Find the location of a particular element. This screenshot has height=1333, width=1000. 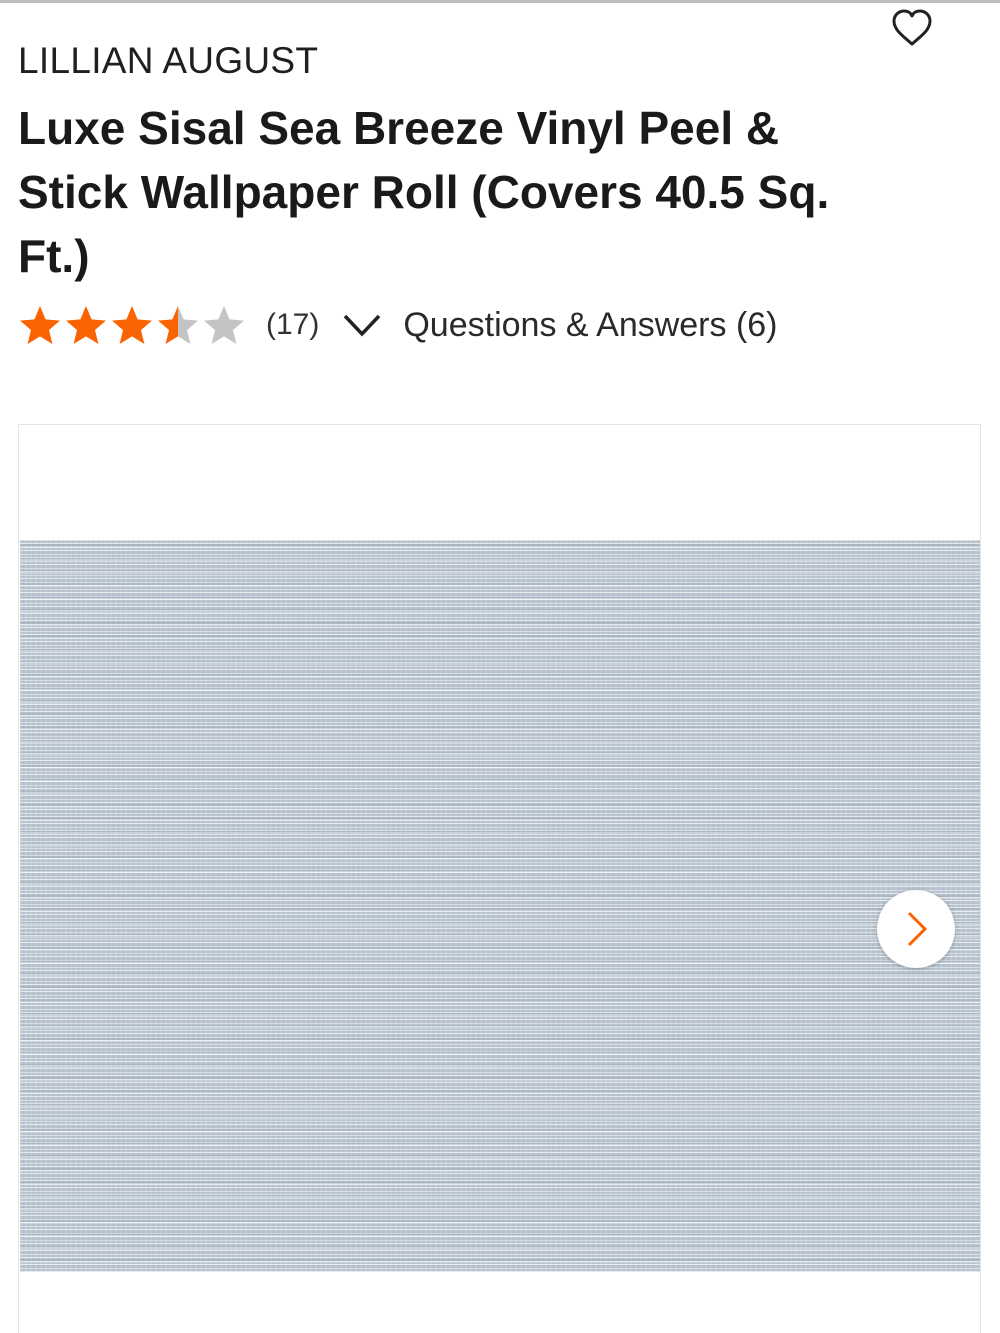

favorite-button is located at coordinates (912, 28).